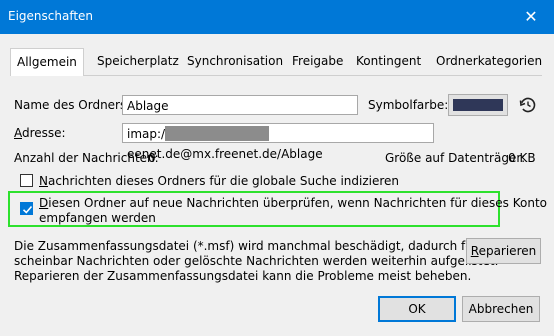 The width and height of the screenshot is (554, 336). Describe the element at coordinates (44, 203) in the screenshot. I see `check-new-accesskey: D` at that location.